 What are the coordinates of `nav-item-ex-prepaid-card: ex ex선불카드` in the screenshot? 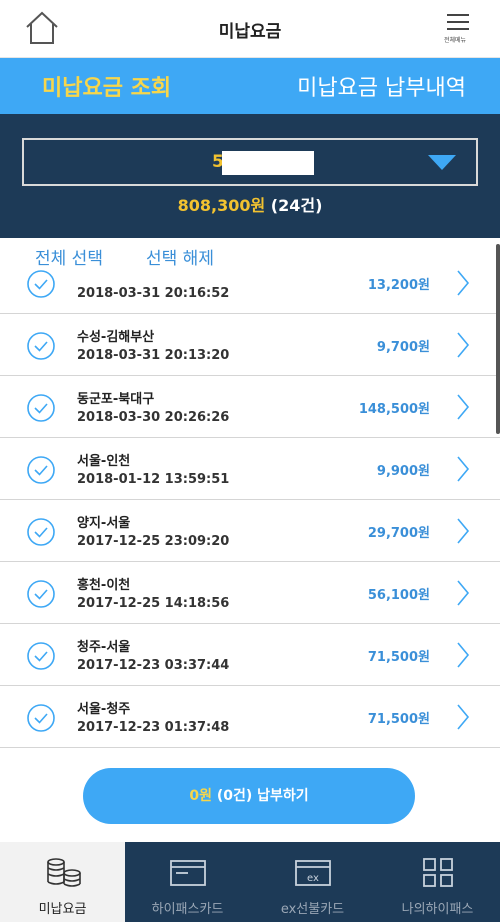 It's located at (312, 882).